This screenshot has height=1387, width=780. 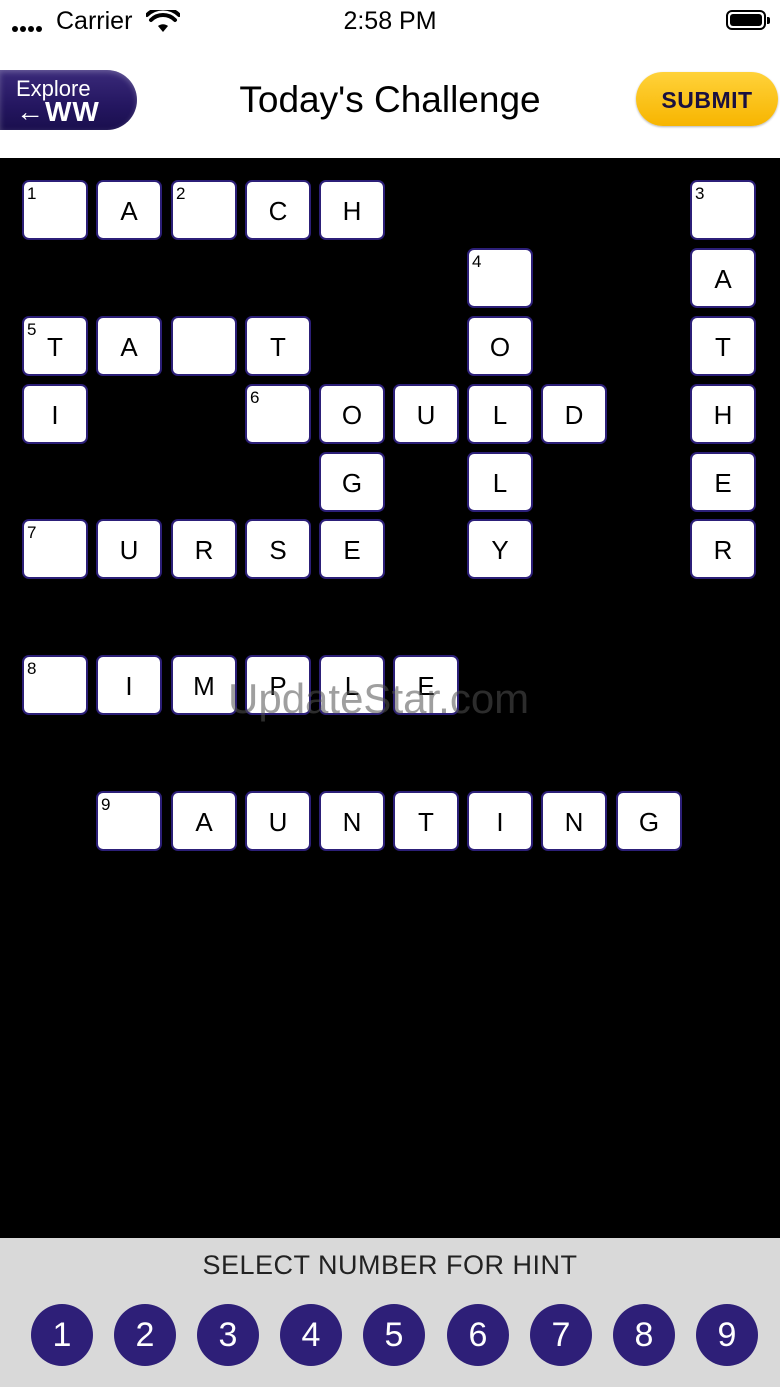 I want to click on cell-letter: M, so click(x=204, y=686).